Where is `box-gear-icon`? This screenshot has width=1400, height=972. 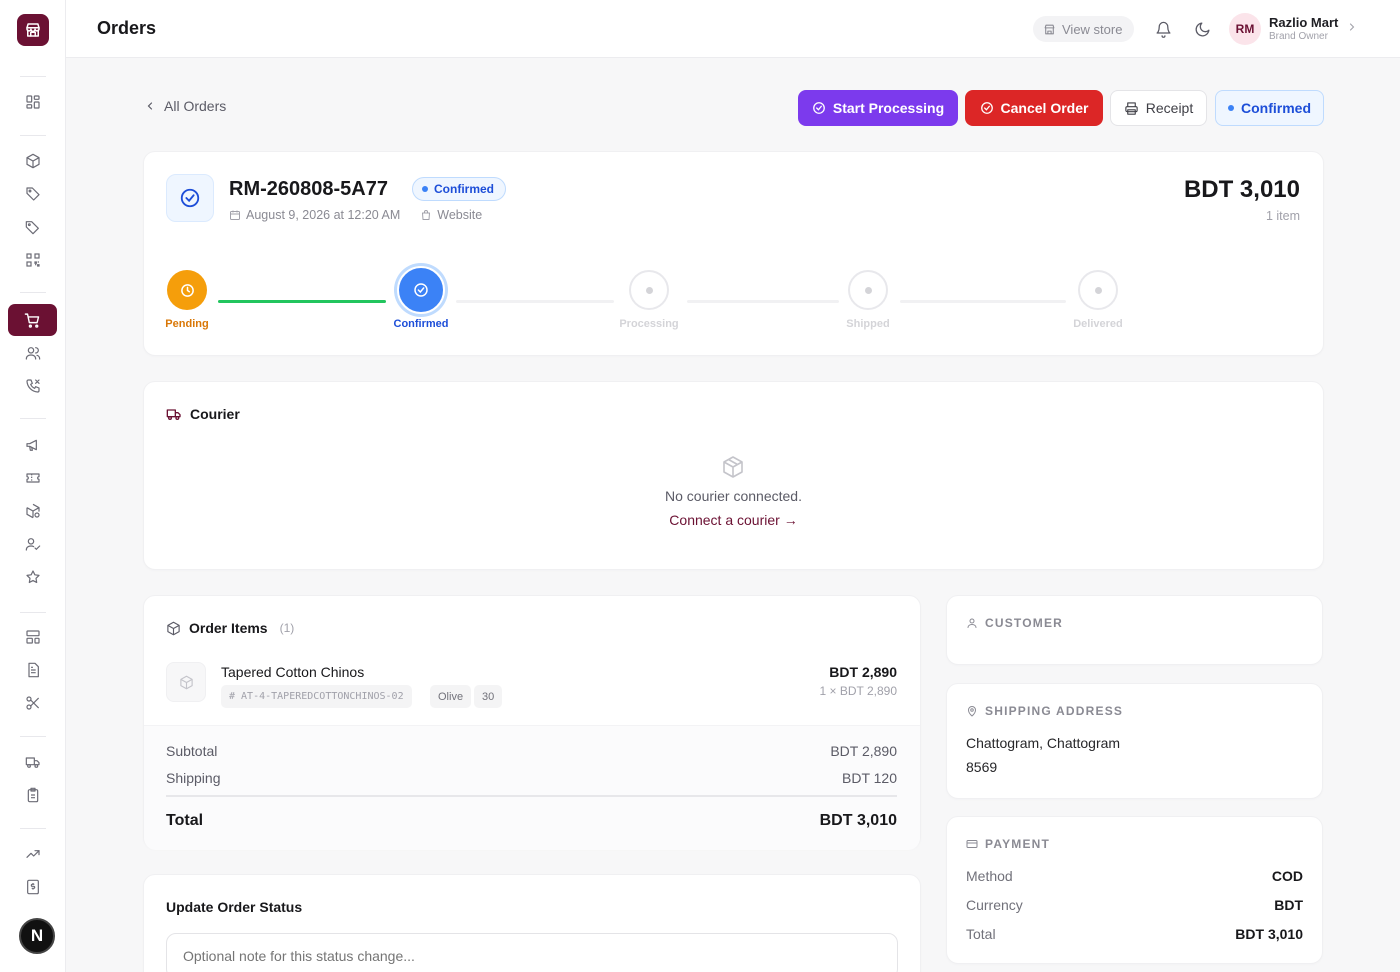
box-gear-icon is located at coordinates (33, 511).